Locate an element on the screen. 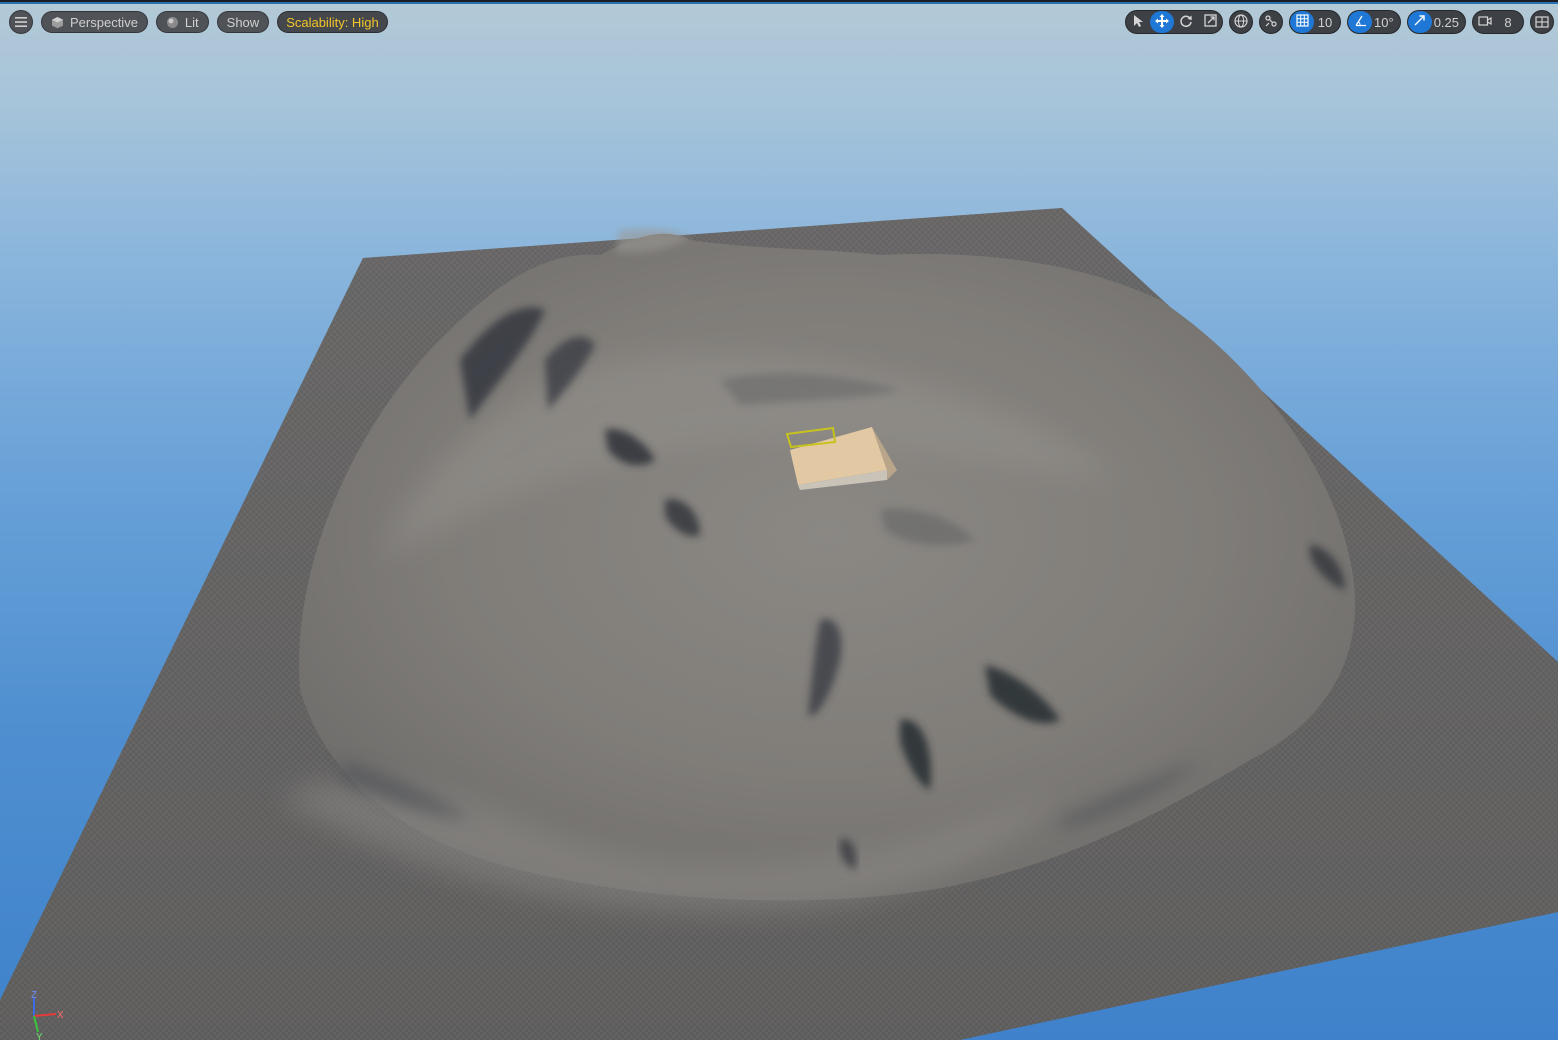 The width and height of the screenshot is (1558, 1040). grid-snap-group: 10 is located at coordinates (1315, 22).